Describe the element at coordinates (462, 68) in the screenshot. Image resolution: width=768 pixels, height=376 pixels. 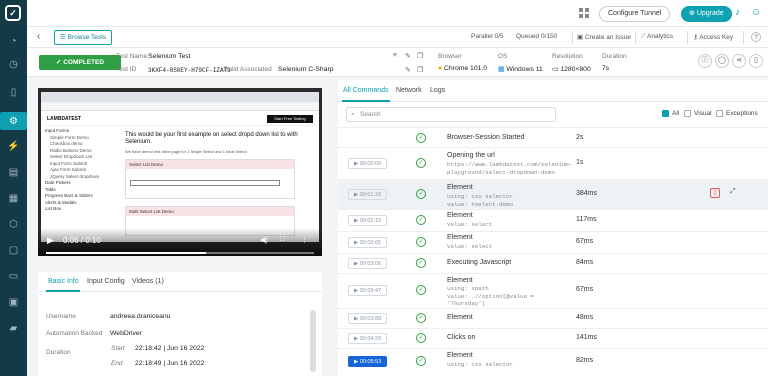
I see `browser-value: ● Chrome 101.0` at that location.